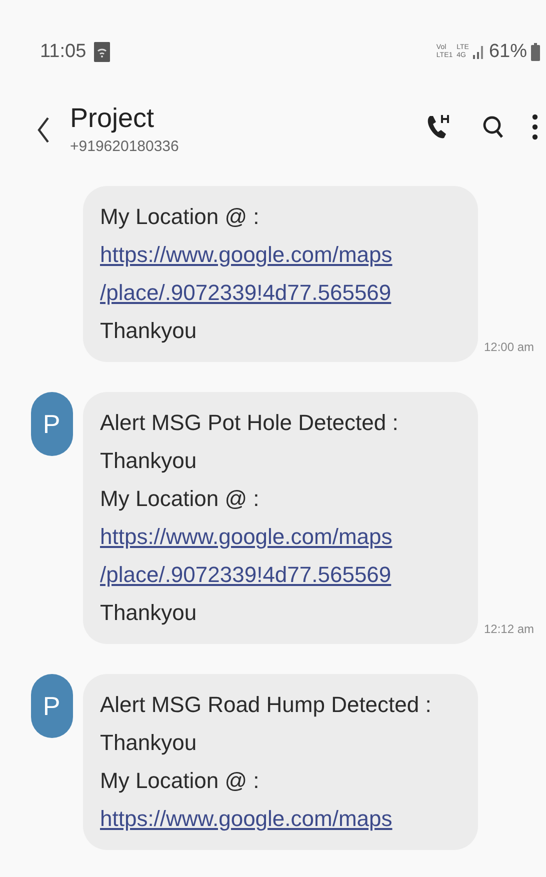 This screenshot has height=877, width=546. What do you see at coordinates (113, 118) in the screenshot?
I see `contact-name: Project` at bounding box center [113, 118].